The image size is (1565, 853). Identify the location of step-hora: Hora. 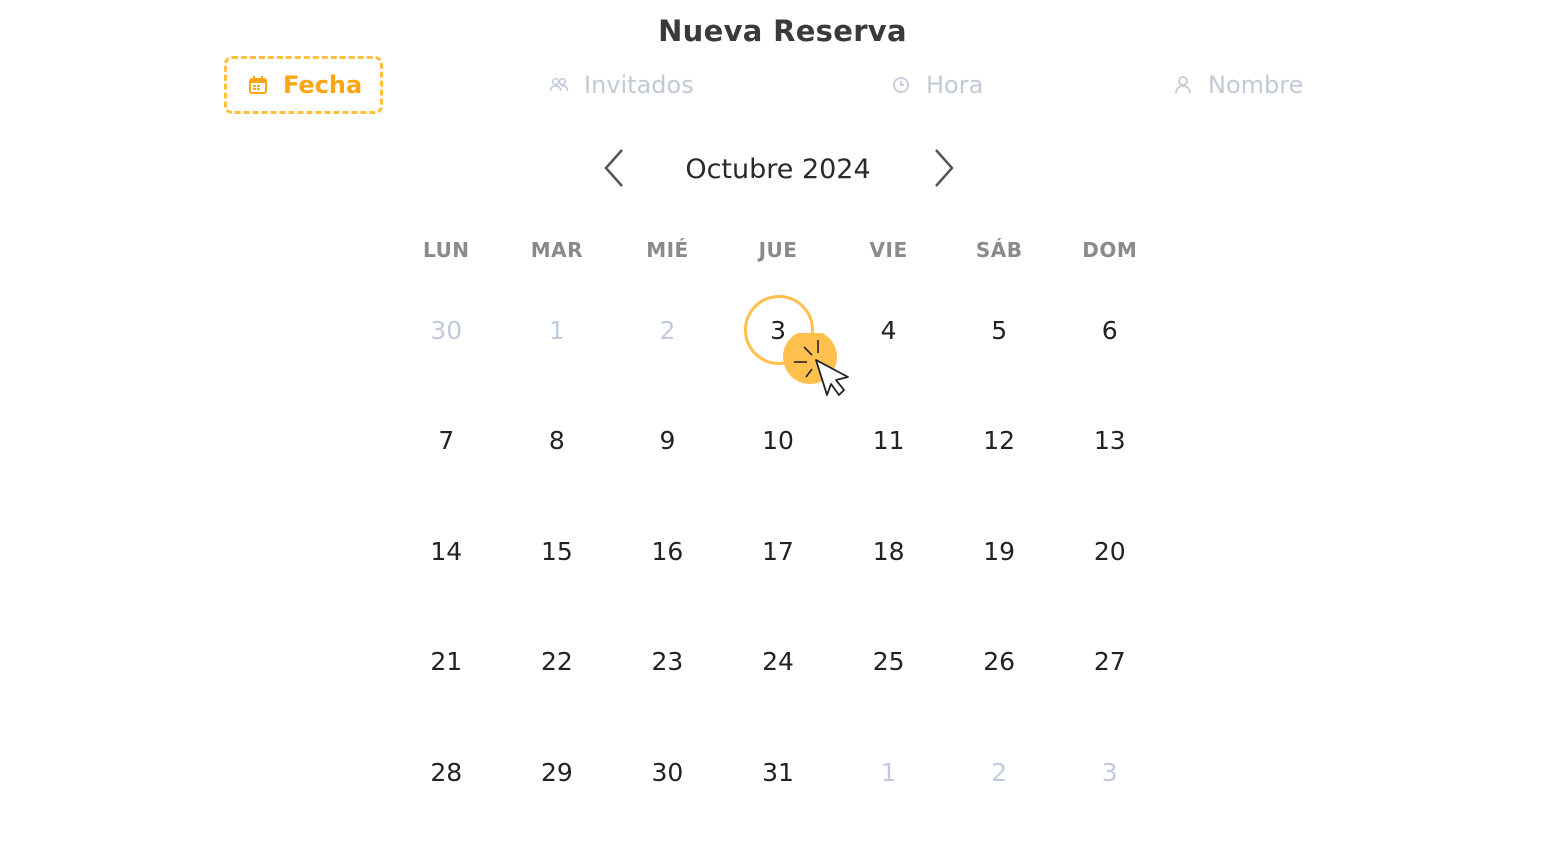
(936, 85).